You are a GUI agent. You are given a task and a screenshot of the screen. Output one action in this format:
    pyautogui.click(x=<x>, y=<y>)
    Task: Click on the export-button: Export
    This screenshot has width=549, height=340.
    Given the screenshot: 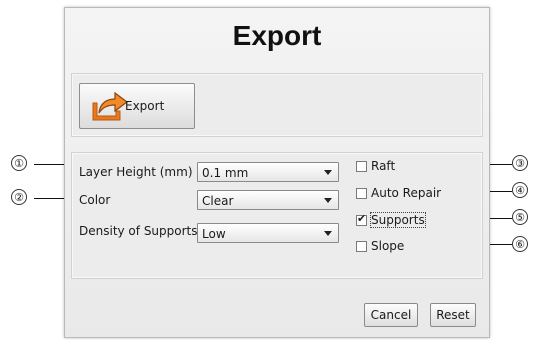 What is the action you would take?
    pyautogui.click(x=137, y=106)
    